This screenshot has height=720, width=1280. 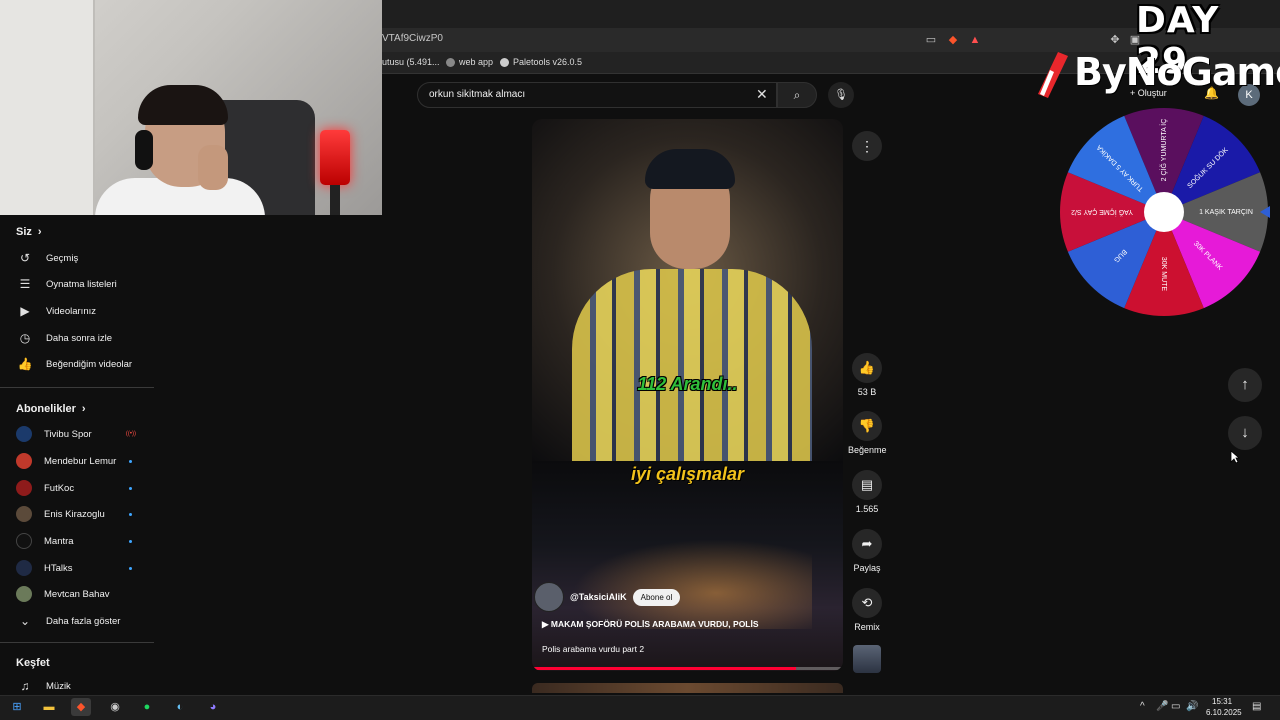 I want to click on brave-browser-button: ◆, so click(x=81, y=707).